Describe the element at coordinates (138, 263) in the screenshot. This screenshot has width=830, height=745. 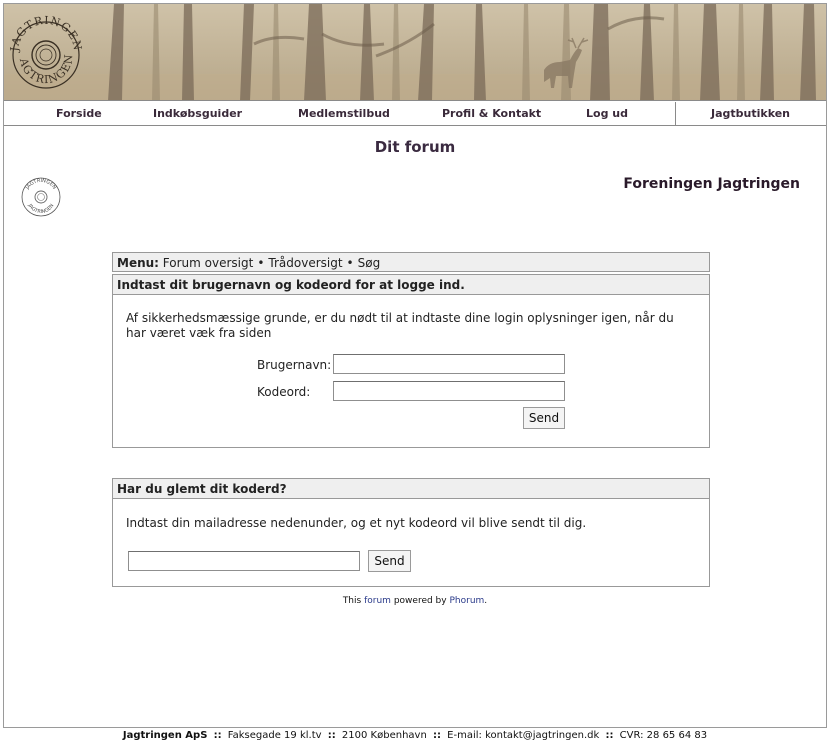
I see `menu-label: Menu:` at that location.